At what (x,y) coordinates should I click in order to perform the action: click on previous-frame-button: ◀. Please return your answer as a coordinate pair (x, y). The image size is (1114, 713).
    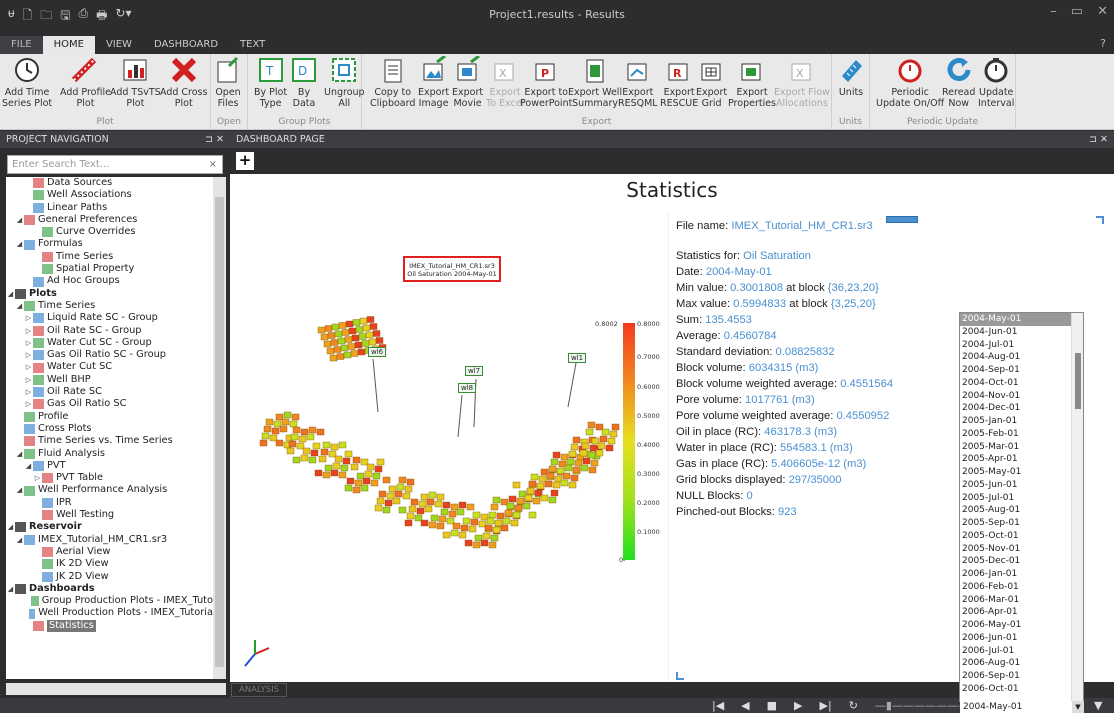
    Looking at the image, I should click on (745, 705).